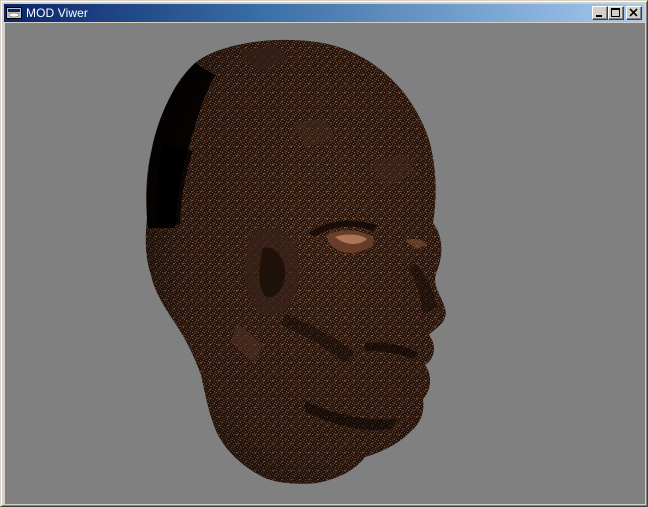  I want to click on app-window-icon, so click(14, 13).